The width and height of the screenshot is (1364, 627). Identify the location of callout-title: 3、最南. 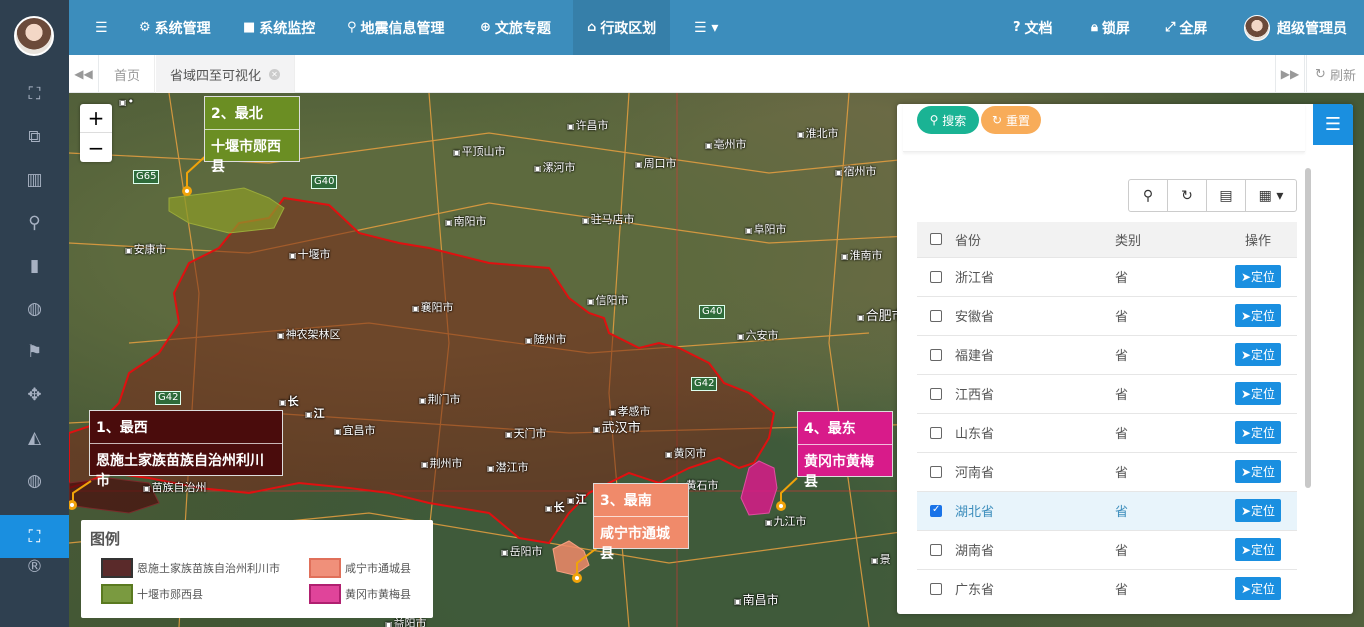
(641, 500).